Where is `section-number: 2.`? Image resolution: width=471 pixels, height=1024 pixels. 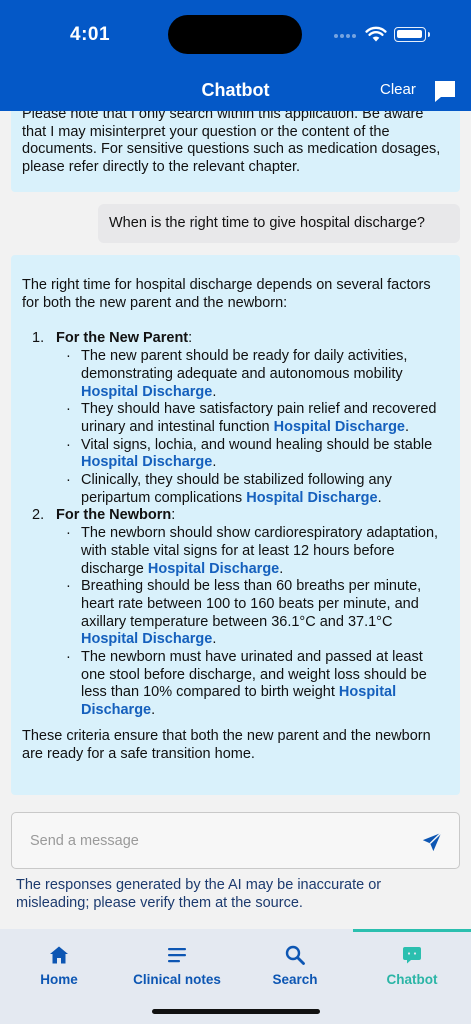 section-number: 2. is located at coordinates (38, 515).